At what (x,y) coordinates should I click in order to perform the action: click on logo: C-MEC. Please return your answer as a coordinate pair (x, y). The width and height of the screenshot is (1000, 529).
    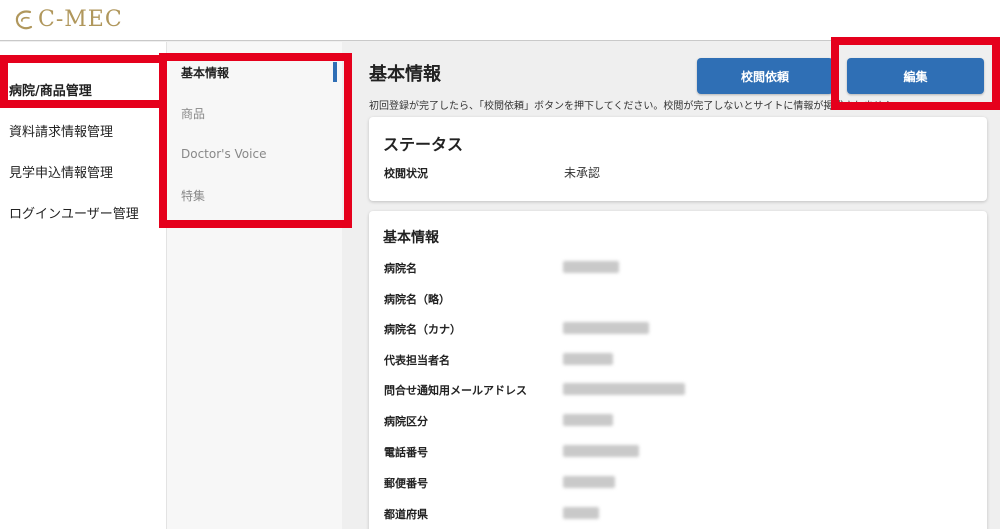
    Looking at the image, I should click on (68, 20).